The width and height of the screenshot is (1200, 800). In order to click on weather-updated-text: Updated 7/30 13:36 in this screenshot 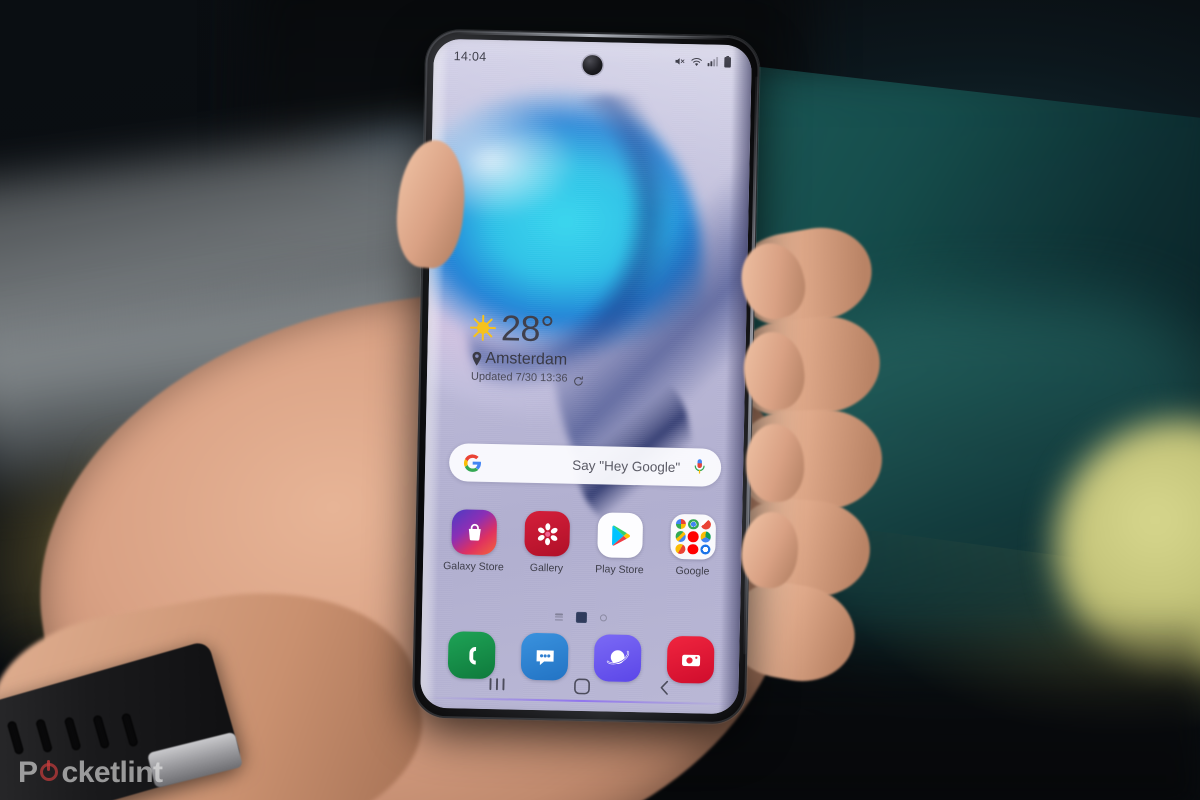, I will do `click(519, 377)`.